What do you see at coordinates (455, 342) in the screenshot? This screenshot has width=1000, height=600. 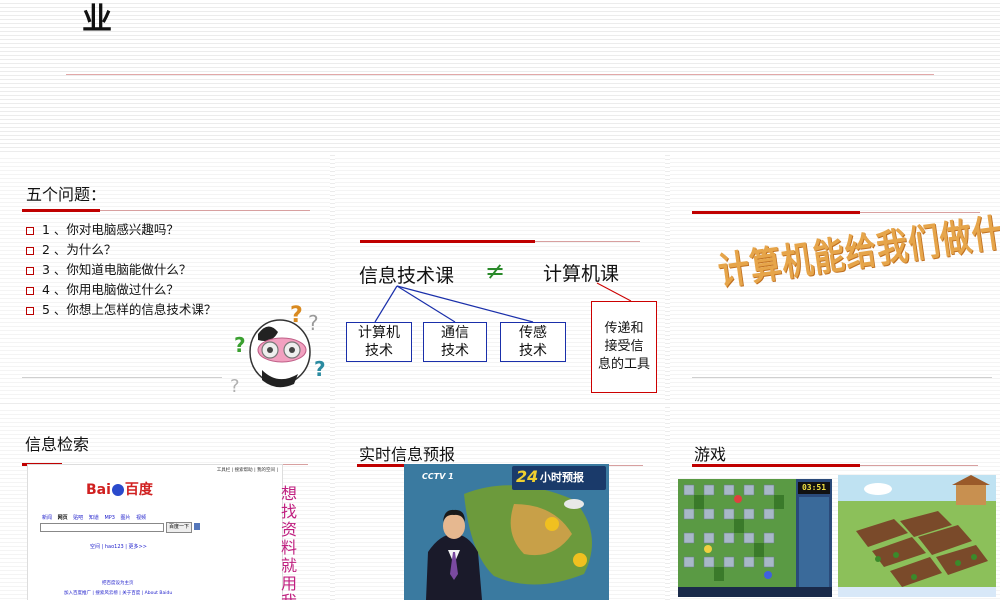 I see `communication-tech-box: 通信 技术` at bounding box center [455, 342].